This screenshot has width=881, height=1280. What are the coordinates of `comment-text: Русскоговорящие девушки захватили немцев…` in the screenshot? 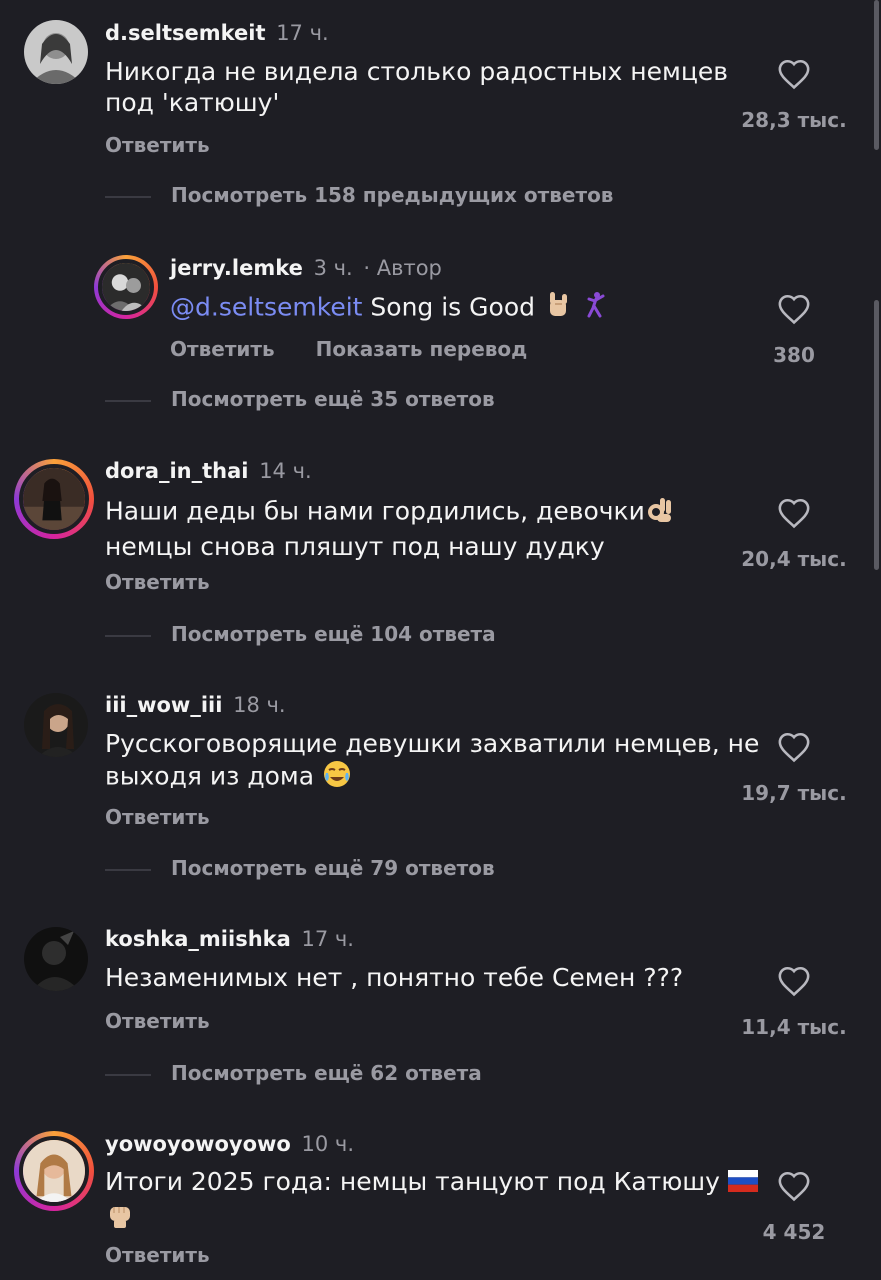 It's located at (435, 762).